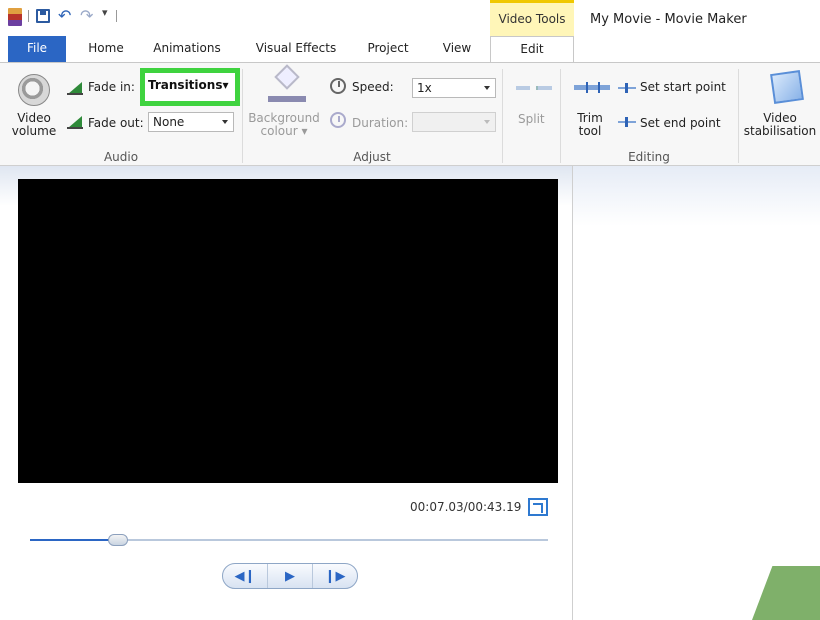  What do you see at coordinates (592, 88) in the screenshot?
I see `trim-tool-icon` at bounding box center [592, 88].